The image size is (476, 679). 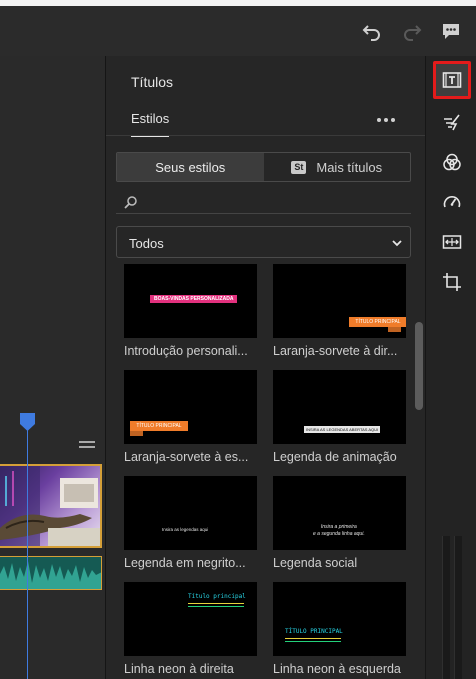 I want to click on color-icon, so click(x=451, y=161).